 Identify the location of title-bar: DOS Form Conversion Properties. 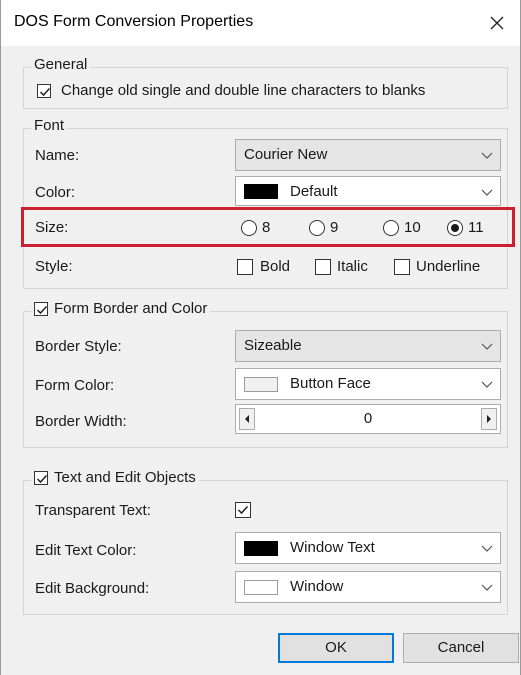
(260, 23).